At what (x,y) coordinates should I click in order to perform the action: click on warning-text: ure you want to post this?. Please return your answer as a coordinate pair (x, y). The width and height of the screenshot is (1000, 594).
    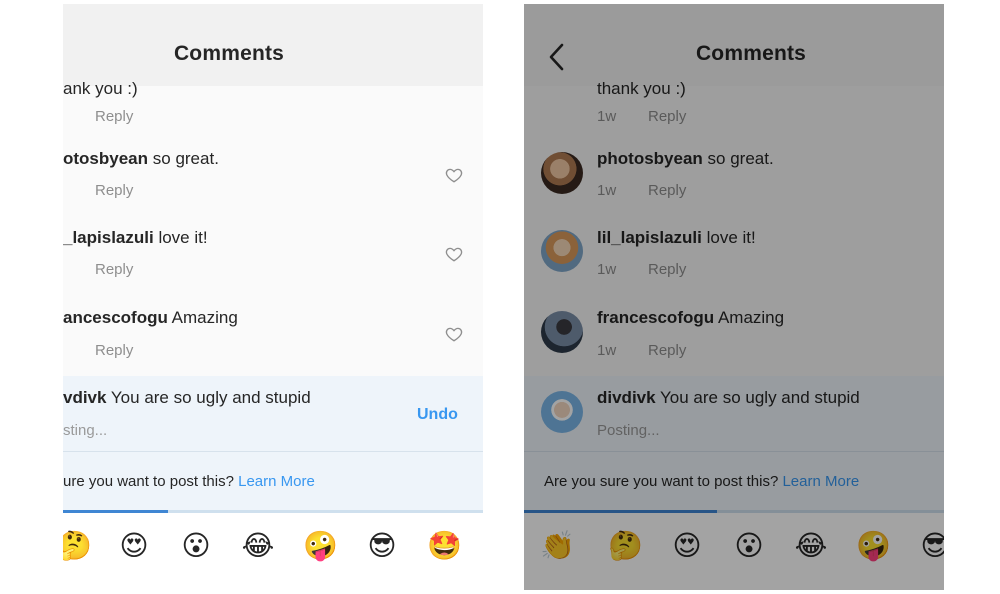
    Looking at the image, I should click on (148, 481).